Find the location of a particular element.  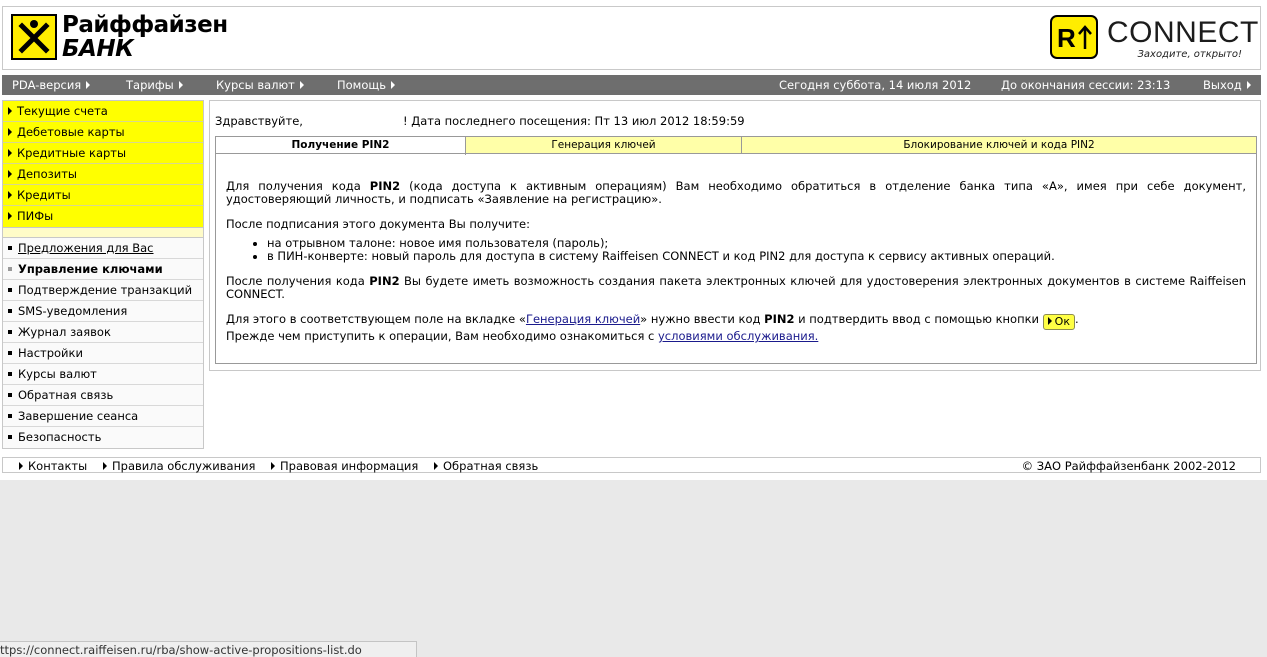

bank-name: Райффайзен БАНК is located at coordinates (145, 37).